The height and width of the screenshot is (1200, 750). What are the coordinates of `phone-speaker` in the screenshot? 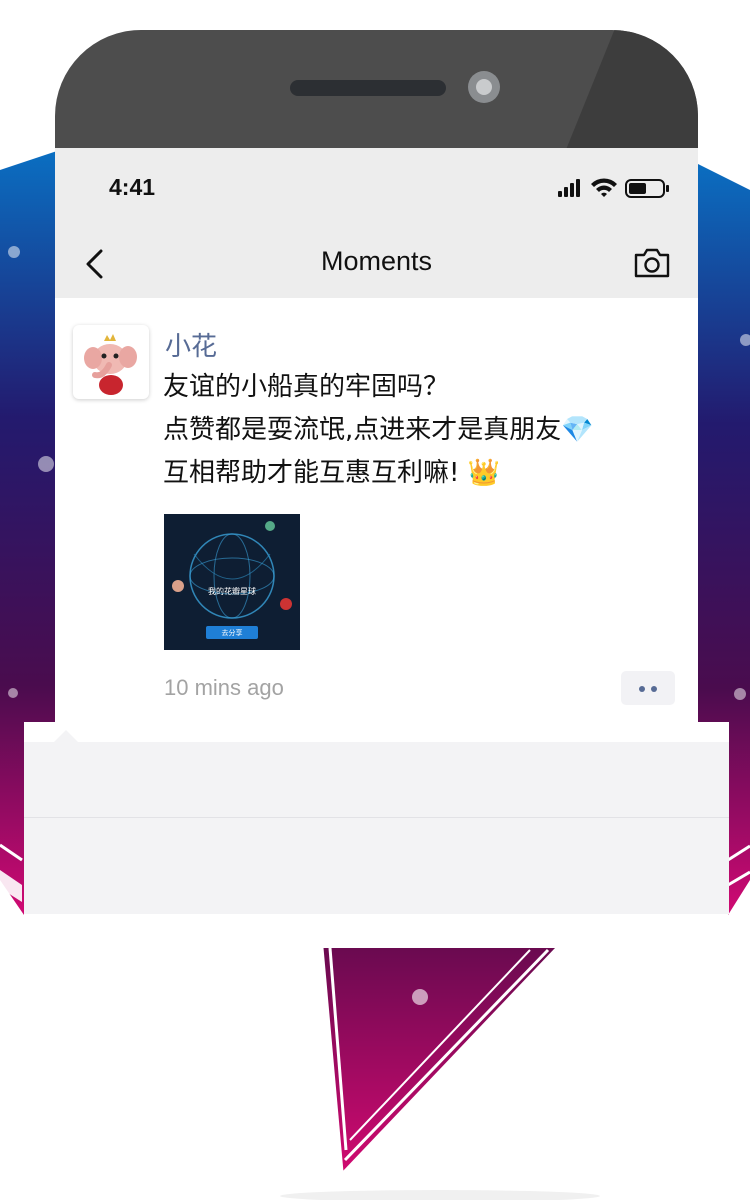 It's located at (368, 88).